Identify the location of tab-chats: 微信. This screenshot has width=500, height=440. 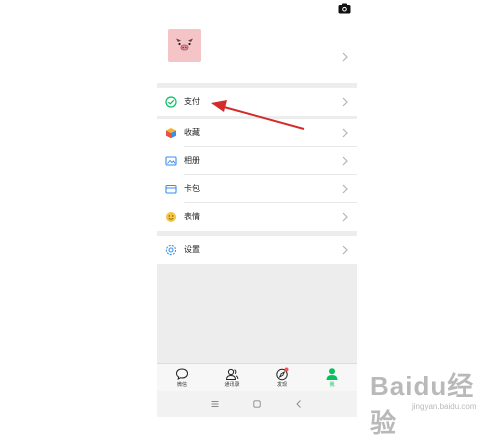
(182, 378).